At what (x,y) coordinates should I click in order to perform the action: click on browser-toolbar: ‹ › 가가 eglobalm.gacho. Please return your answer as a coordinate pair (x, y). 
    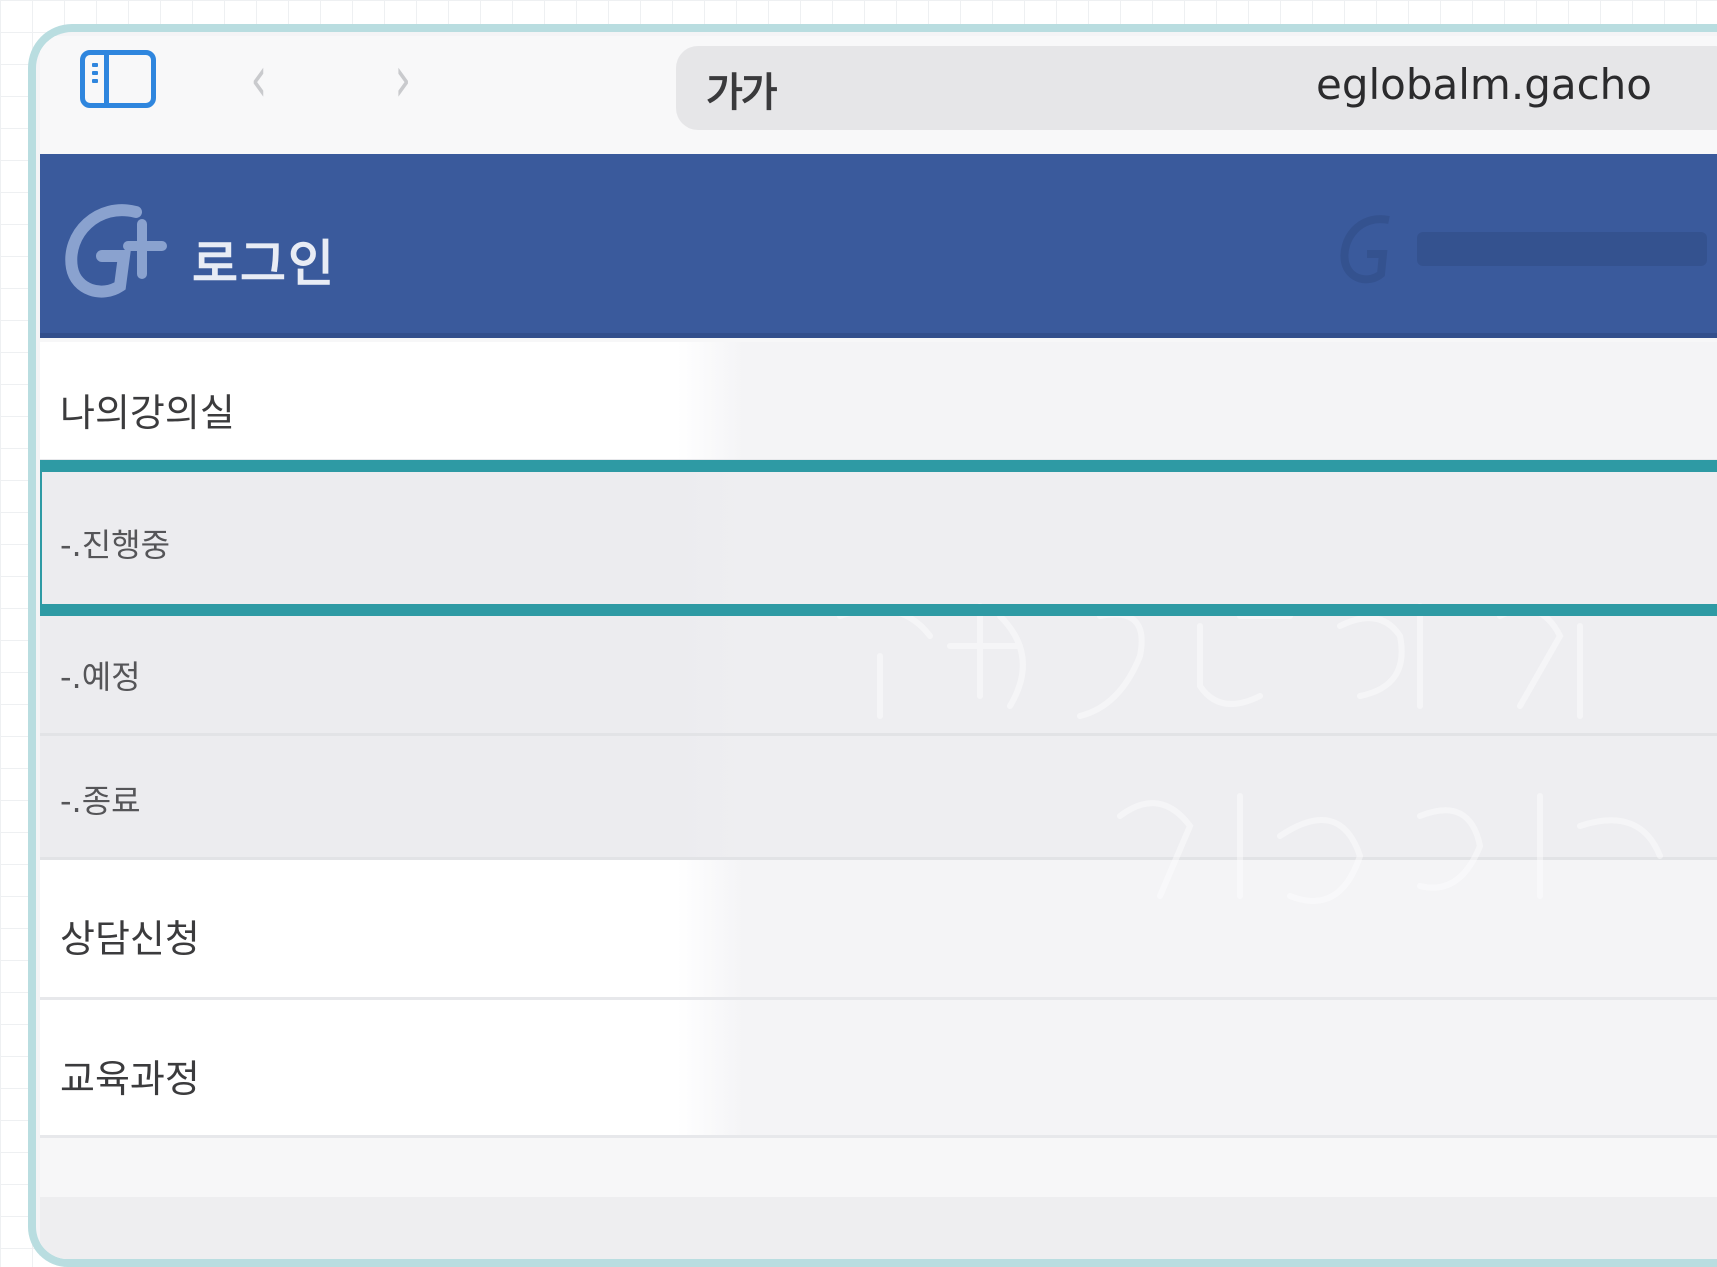
    Looking at the image, I should click on (878, 96).